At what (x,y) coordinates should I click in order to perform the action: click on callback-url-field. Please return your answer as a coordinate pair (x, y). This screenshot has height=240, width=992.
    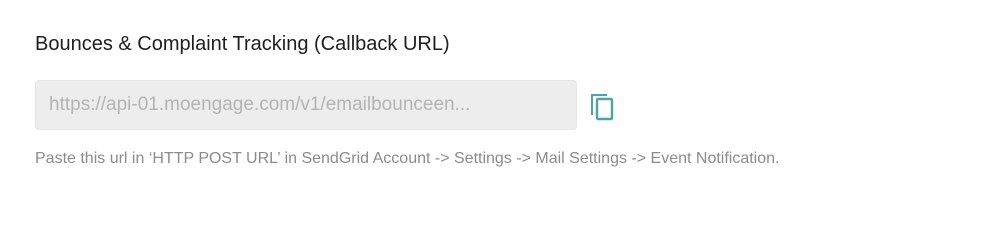
    Looking at the image, I should click on (306, 105).